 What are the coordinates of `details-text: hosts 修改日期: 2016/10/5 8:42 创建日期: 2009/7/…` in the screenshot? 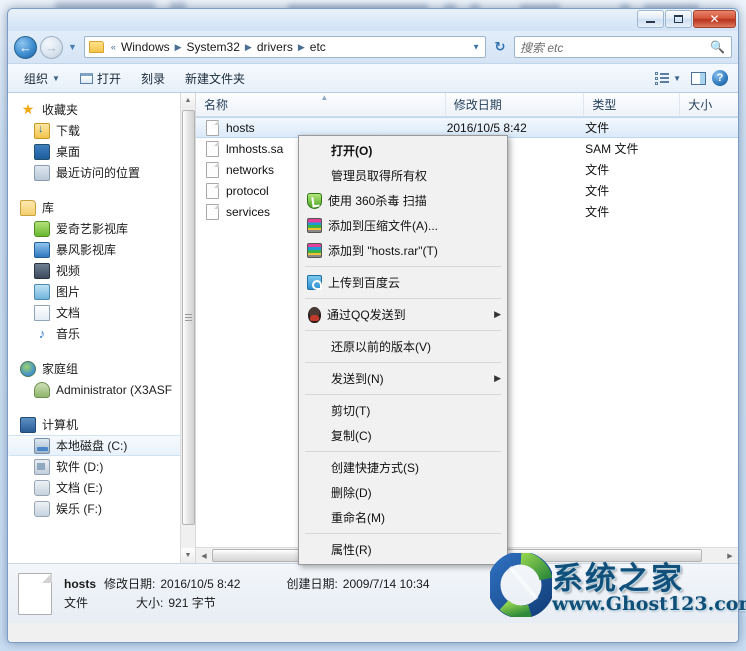 It's located at (247, 594).